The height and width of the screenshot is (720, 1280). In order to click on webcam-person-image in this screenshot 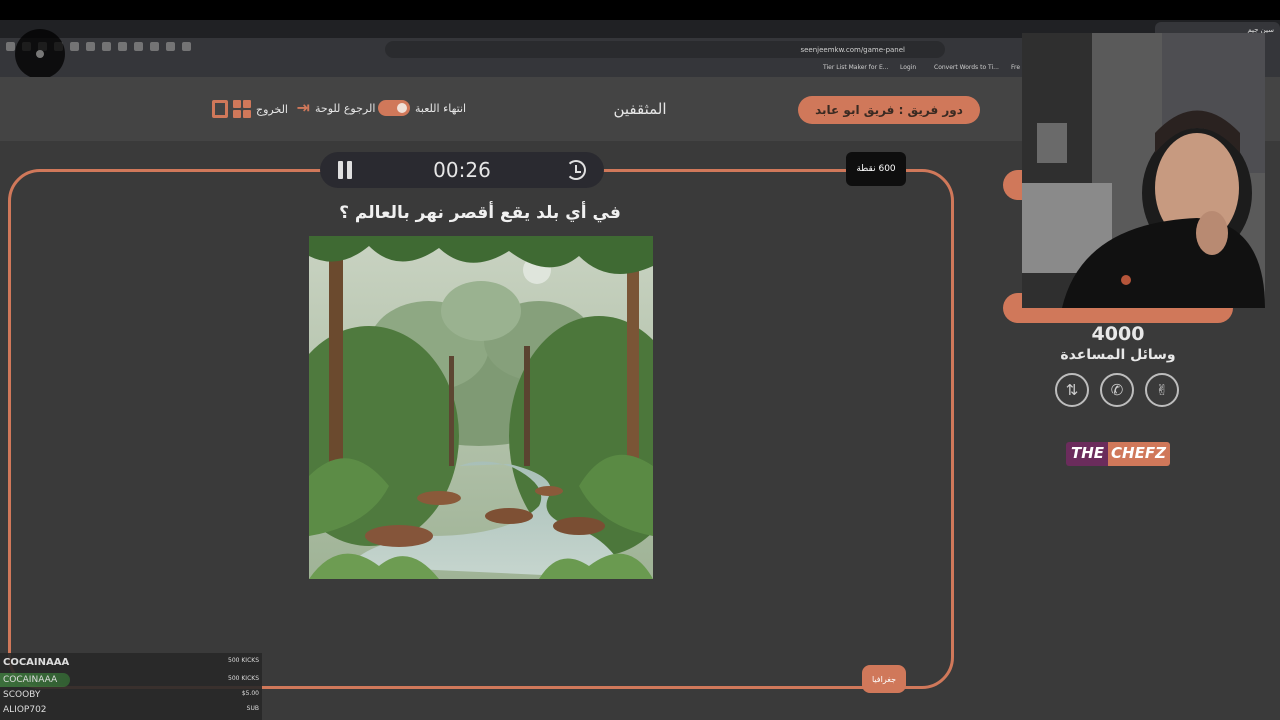, I will do `click(1143, 170)`.